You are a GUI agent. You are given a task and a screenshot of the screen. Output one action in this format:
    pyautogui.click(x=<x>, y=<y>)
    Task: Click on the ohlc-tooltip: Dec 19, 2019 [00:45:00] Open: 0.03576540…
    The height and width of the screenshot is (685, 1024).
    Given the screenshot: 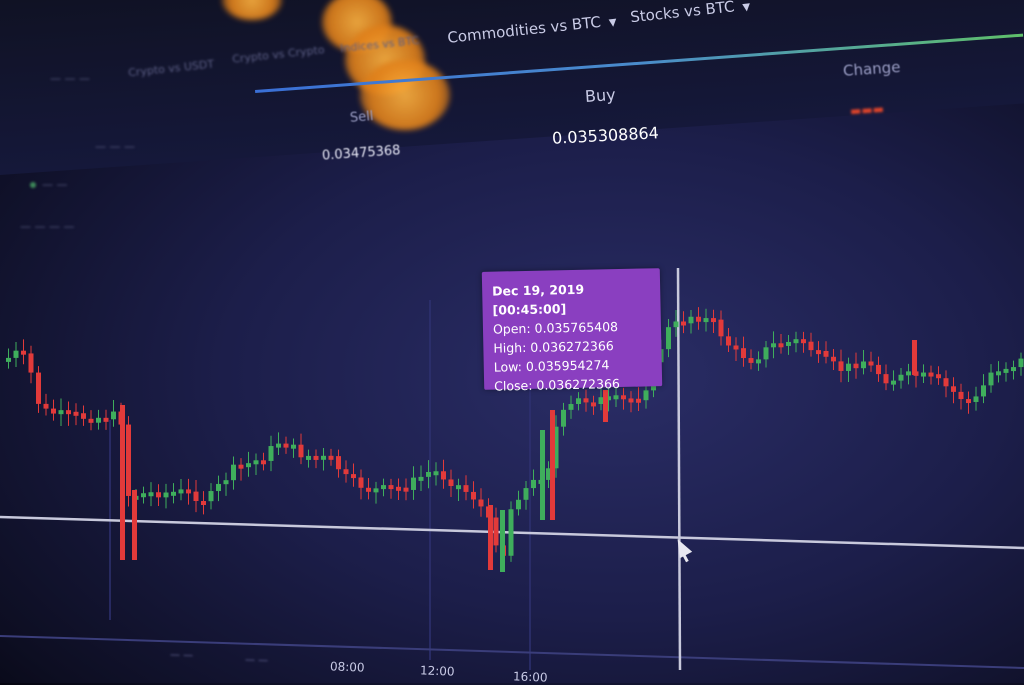 What is the action you would take?
    pyautogui.click(x=572, y=331)
    